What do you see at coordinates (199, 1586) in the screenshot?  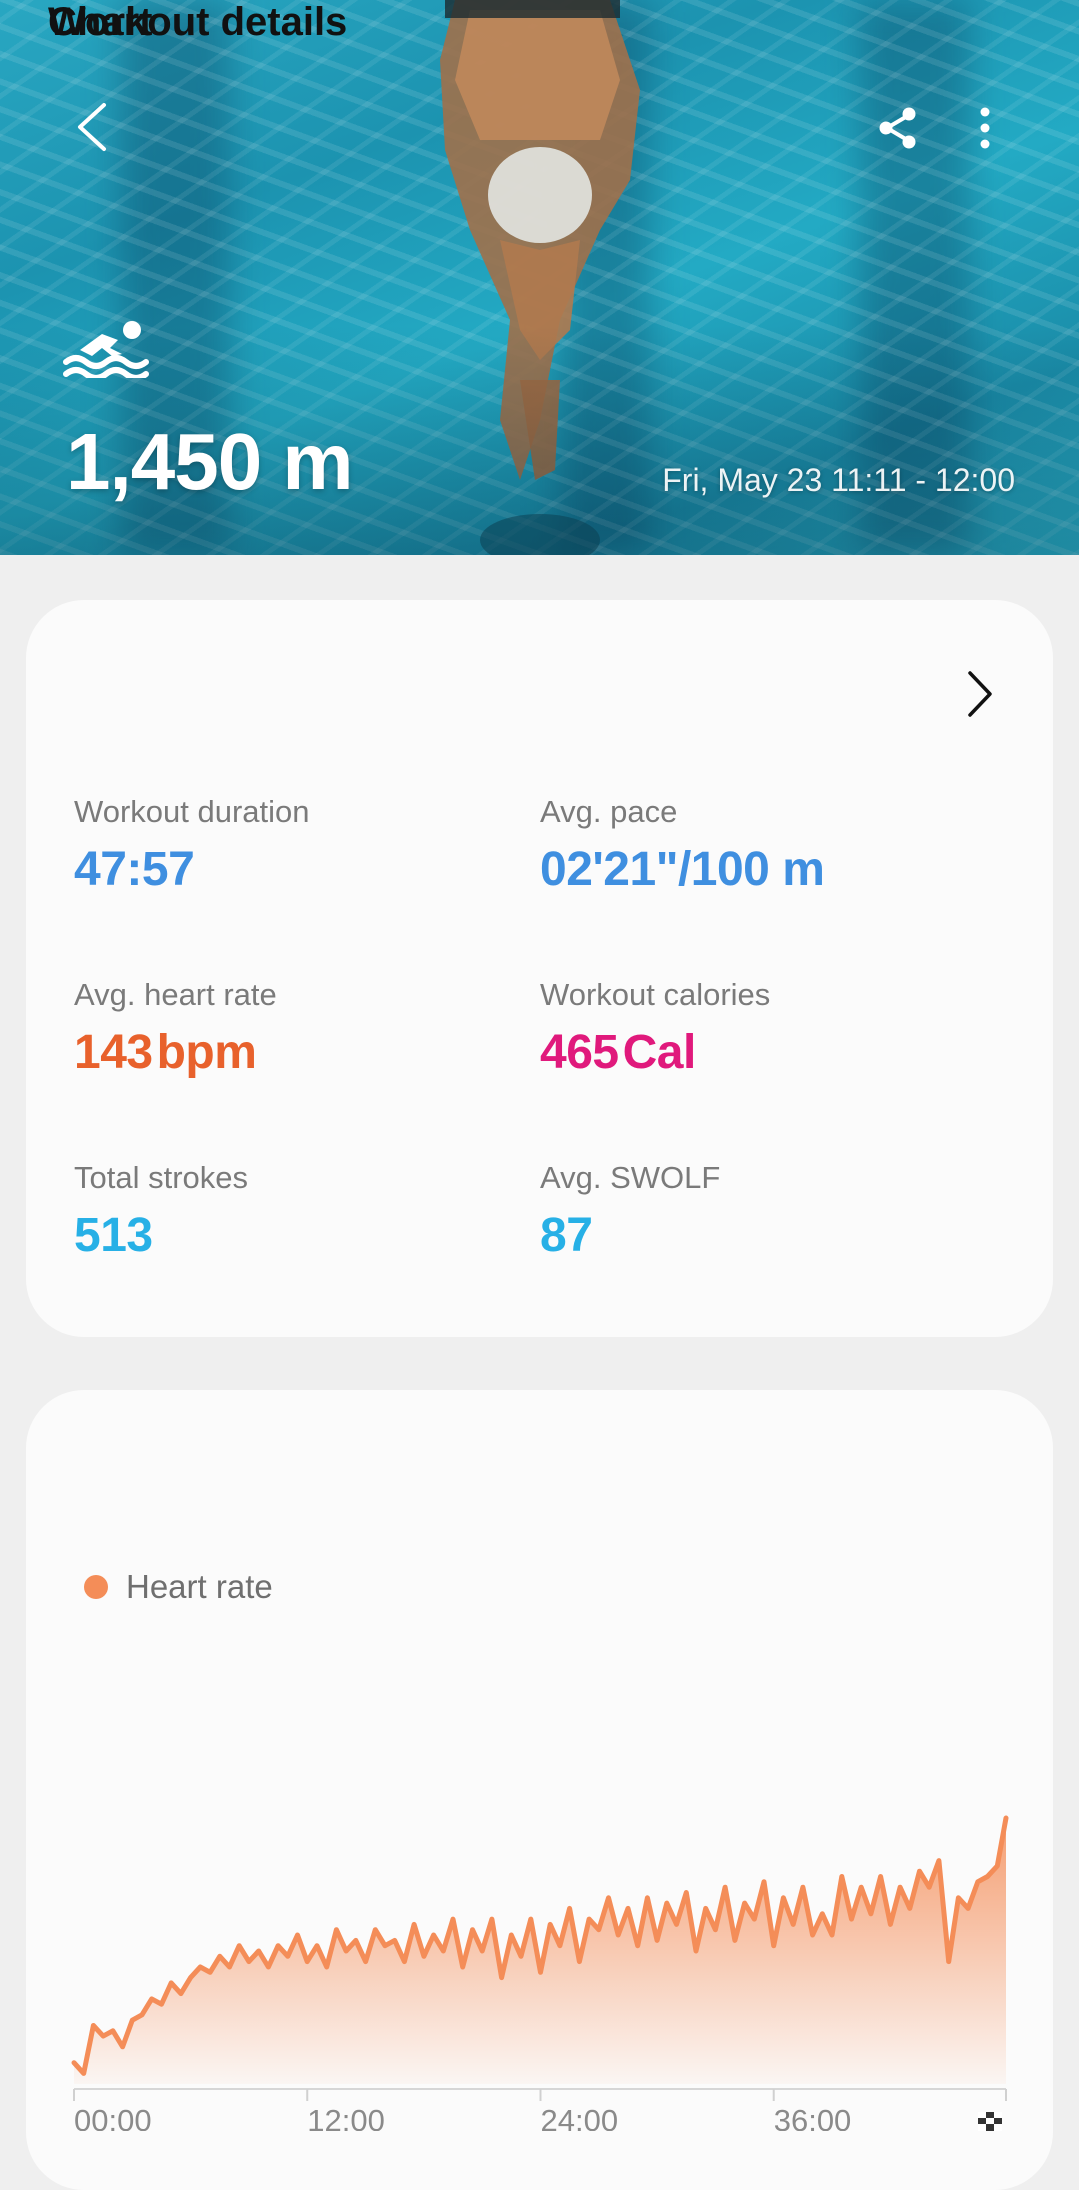 I see `legend-label: Heart rate` at bounding box center [199, 1586].